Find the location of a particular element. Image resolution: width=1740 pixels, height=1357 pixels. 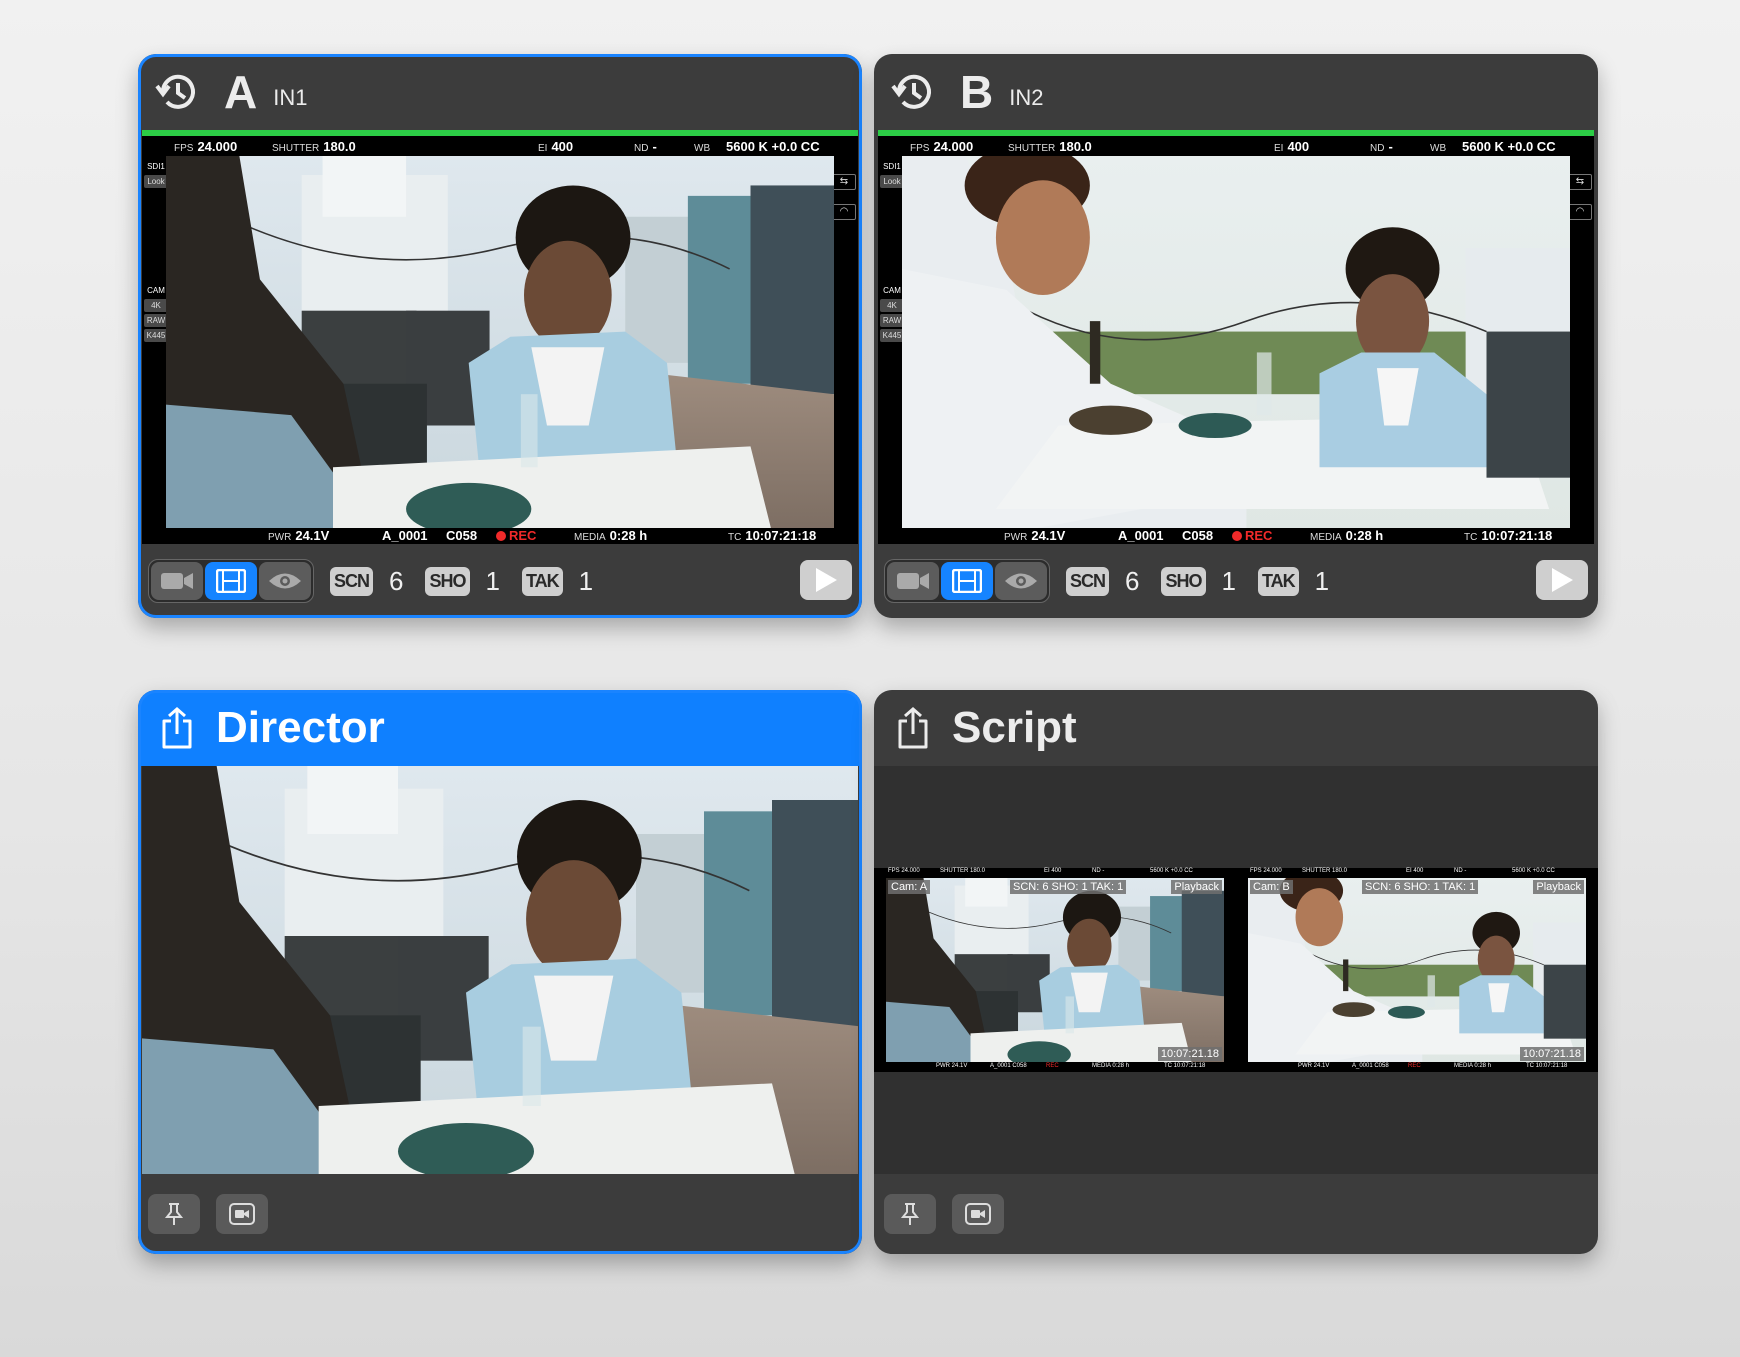

script-header: Script is located at coordinates (1236, 728).